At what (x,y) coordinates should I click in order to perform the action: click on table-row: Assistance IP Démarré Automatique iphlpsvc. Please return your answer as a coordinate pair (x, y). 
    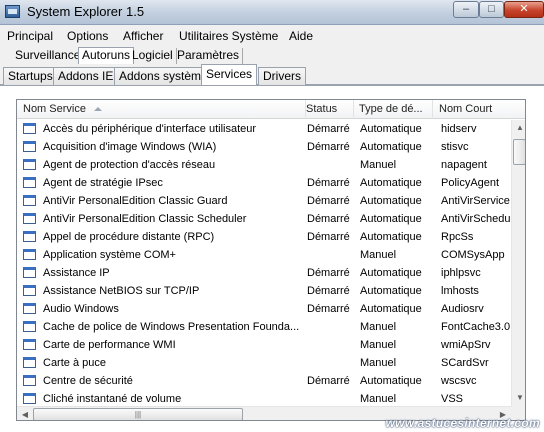
    Looking at the image, I should click on (264, 273).